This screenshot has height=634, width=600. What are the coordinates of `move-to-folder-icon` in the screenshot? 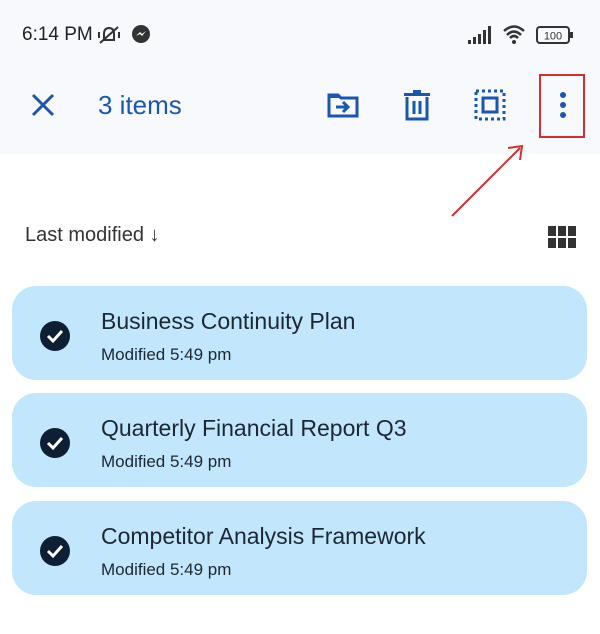 It's located at (343, 105).